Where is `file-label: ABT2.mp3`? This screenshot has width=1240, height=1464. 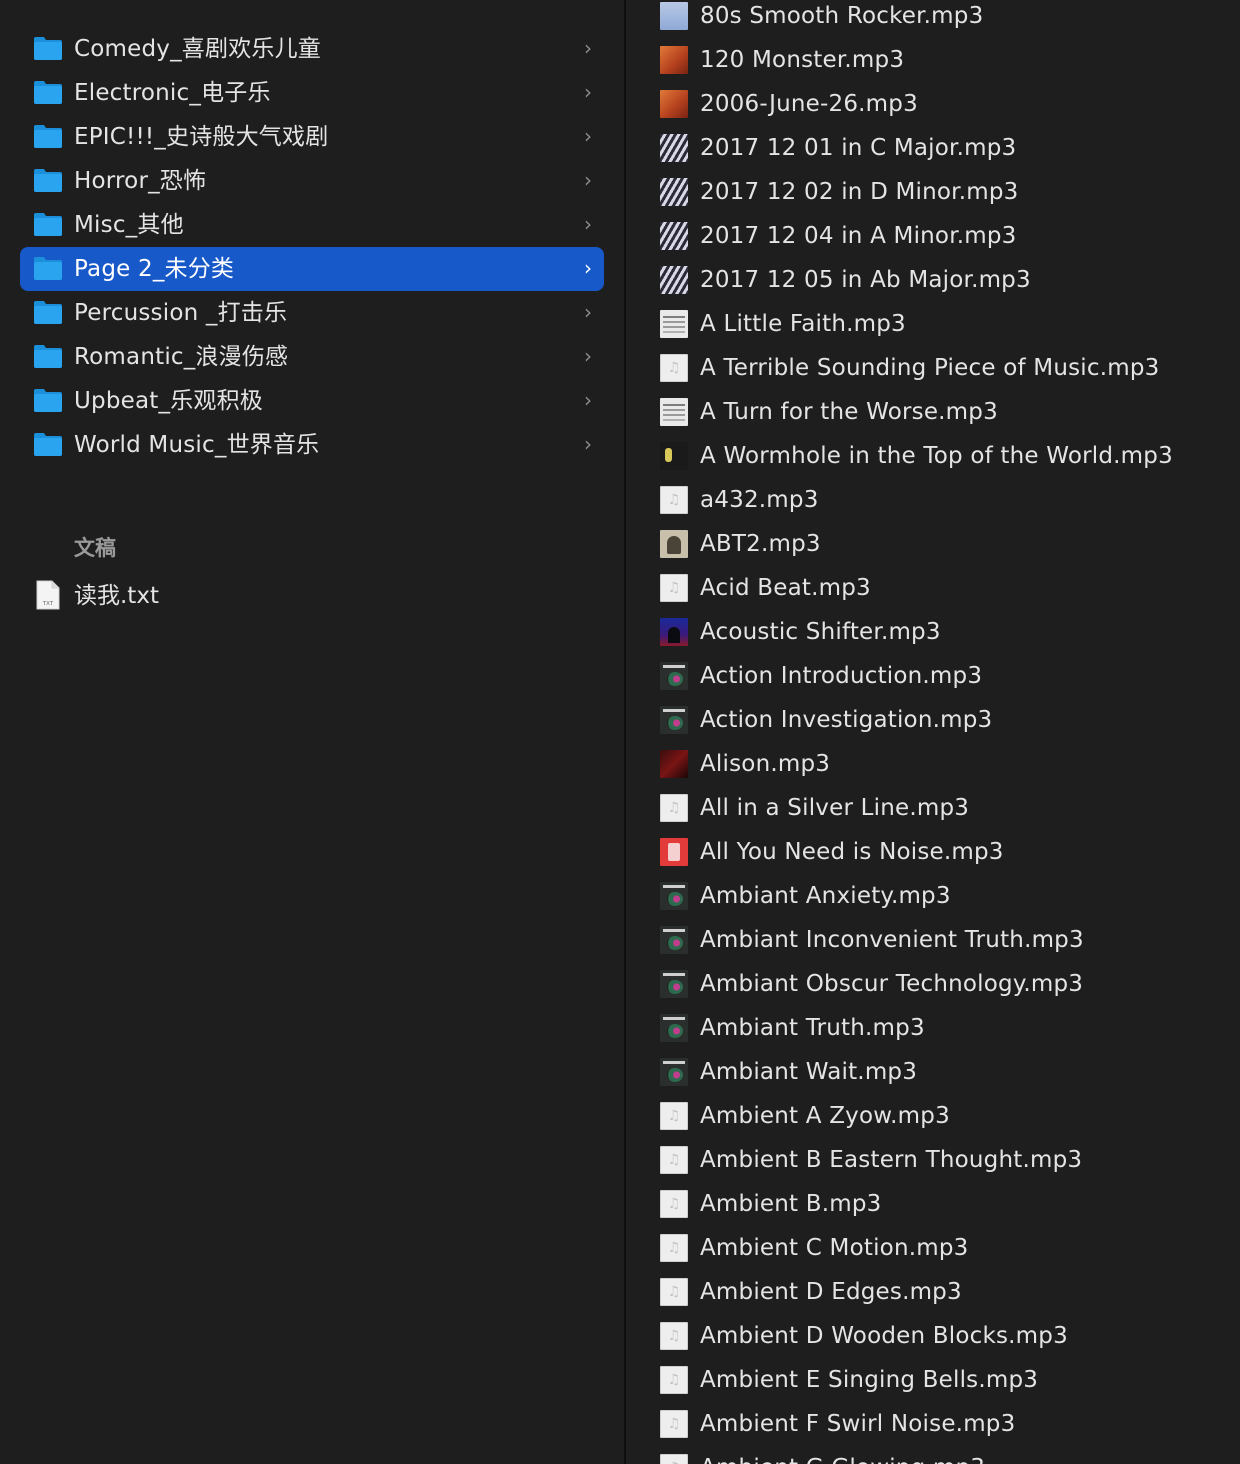
file-label: ABT2.mp3 is located at coordinates (760, 544).